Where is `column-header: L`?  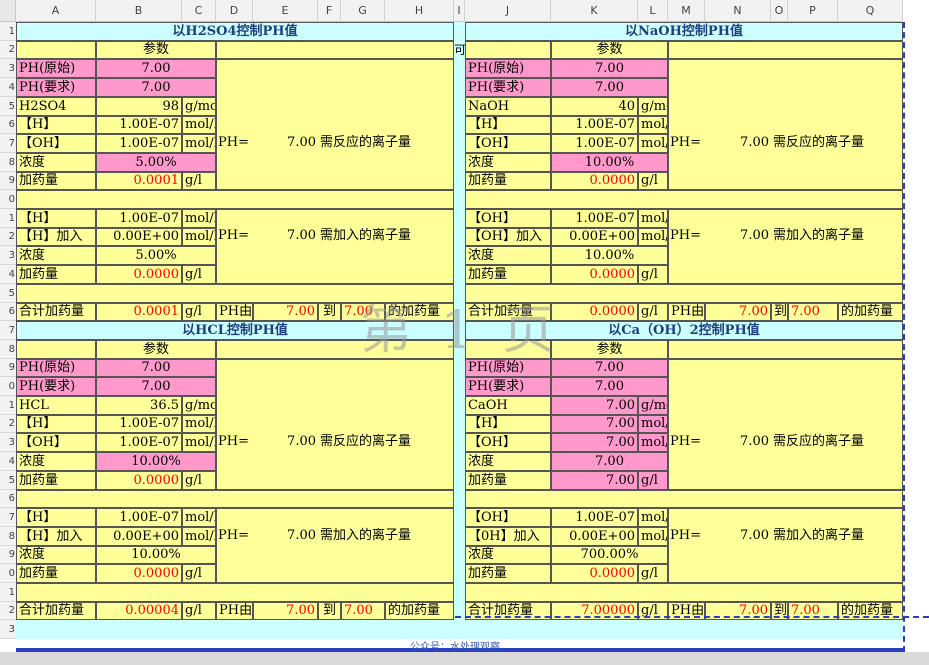 column-header: L is located at coordinates (653, 11).